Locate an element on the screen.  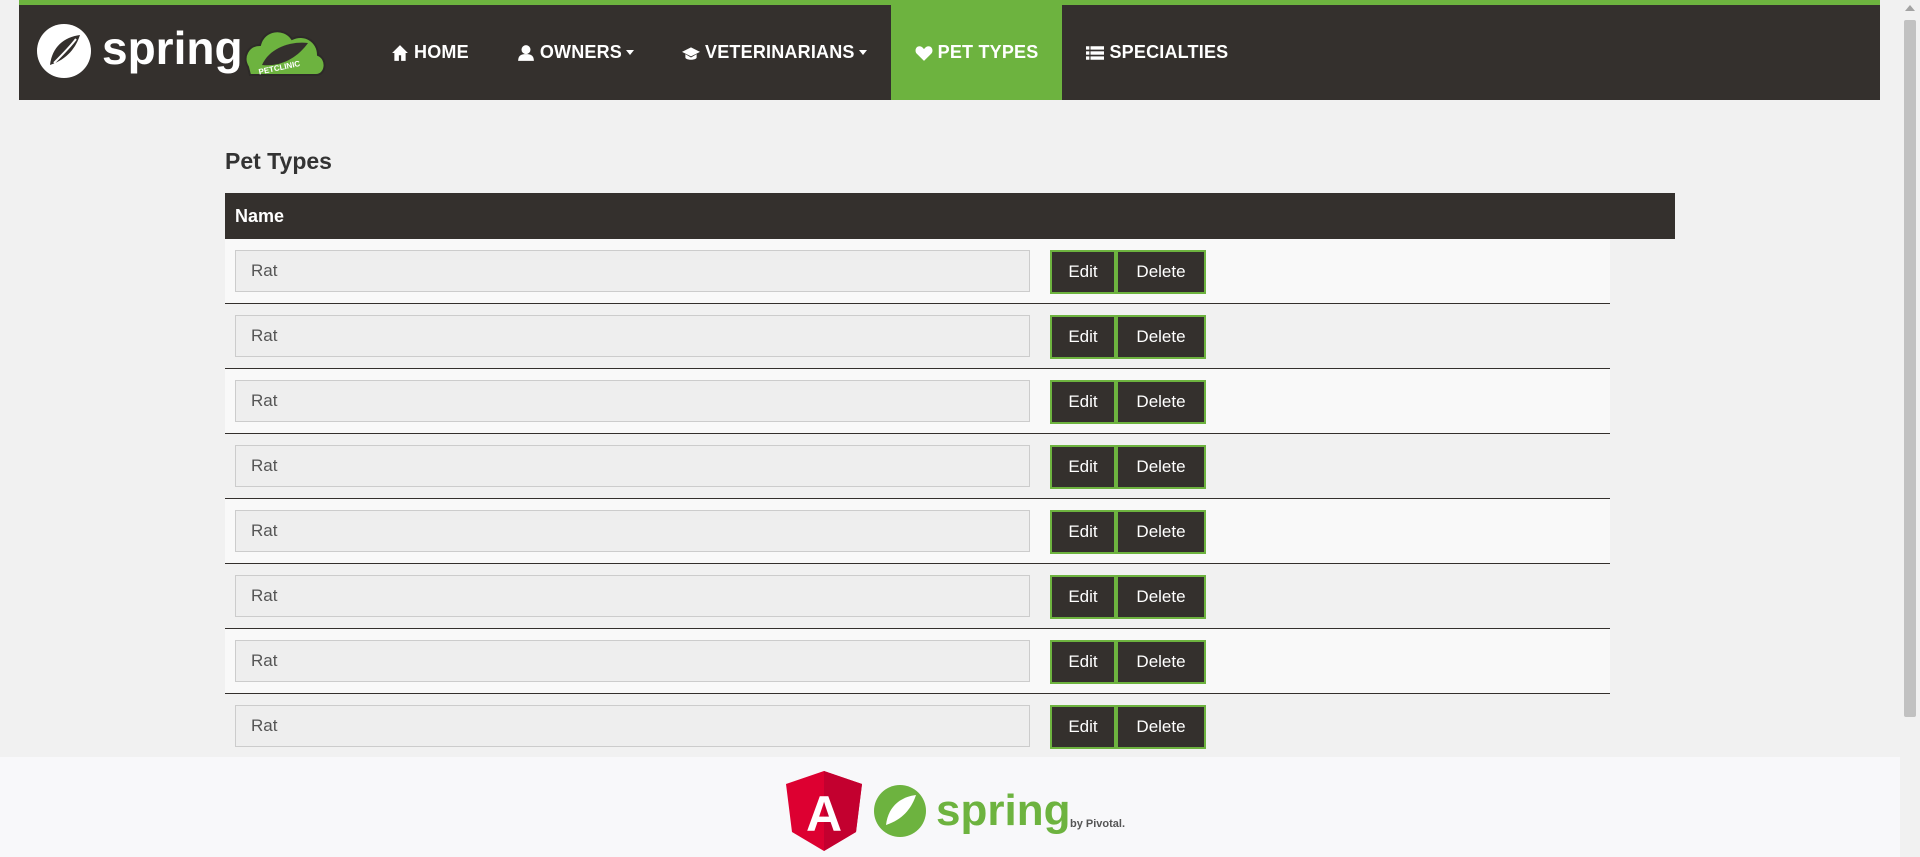
column-header-name: Name is located at coordinates (260, 215).